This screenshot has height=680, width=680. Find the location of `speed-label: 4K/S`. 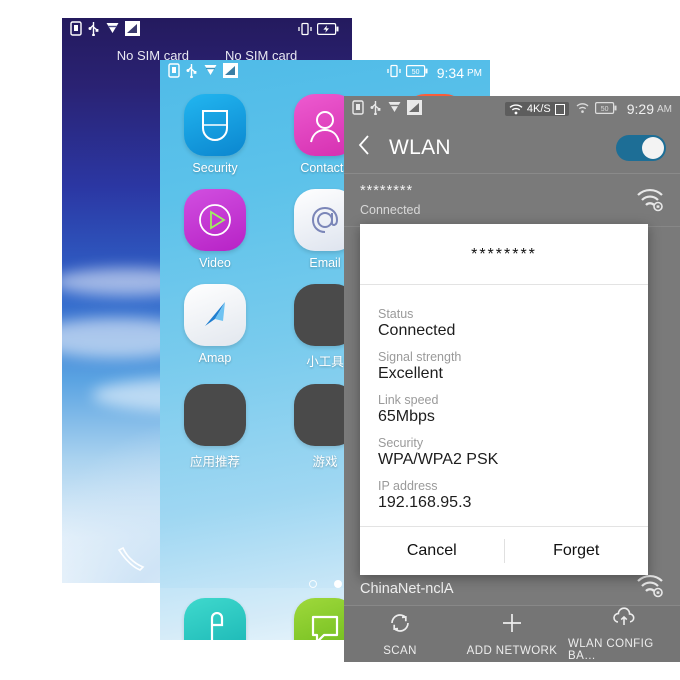

speed-label: 4K/S is located at coordinates (538, 109).